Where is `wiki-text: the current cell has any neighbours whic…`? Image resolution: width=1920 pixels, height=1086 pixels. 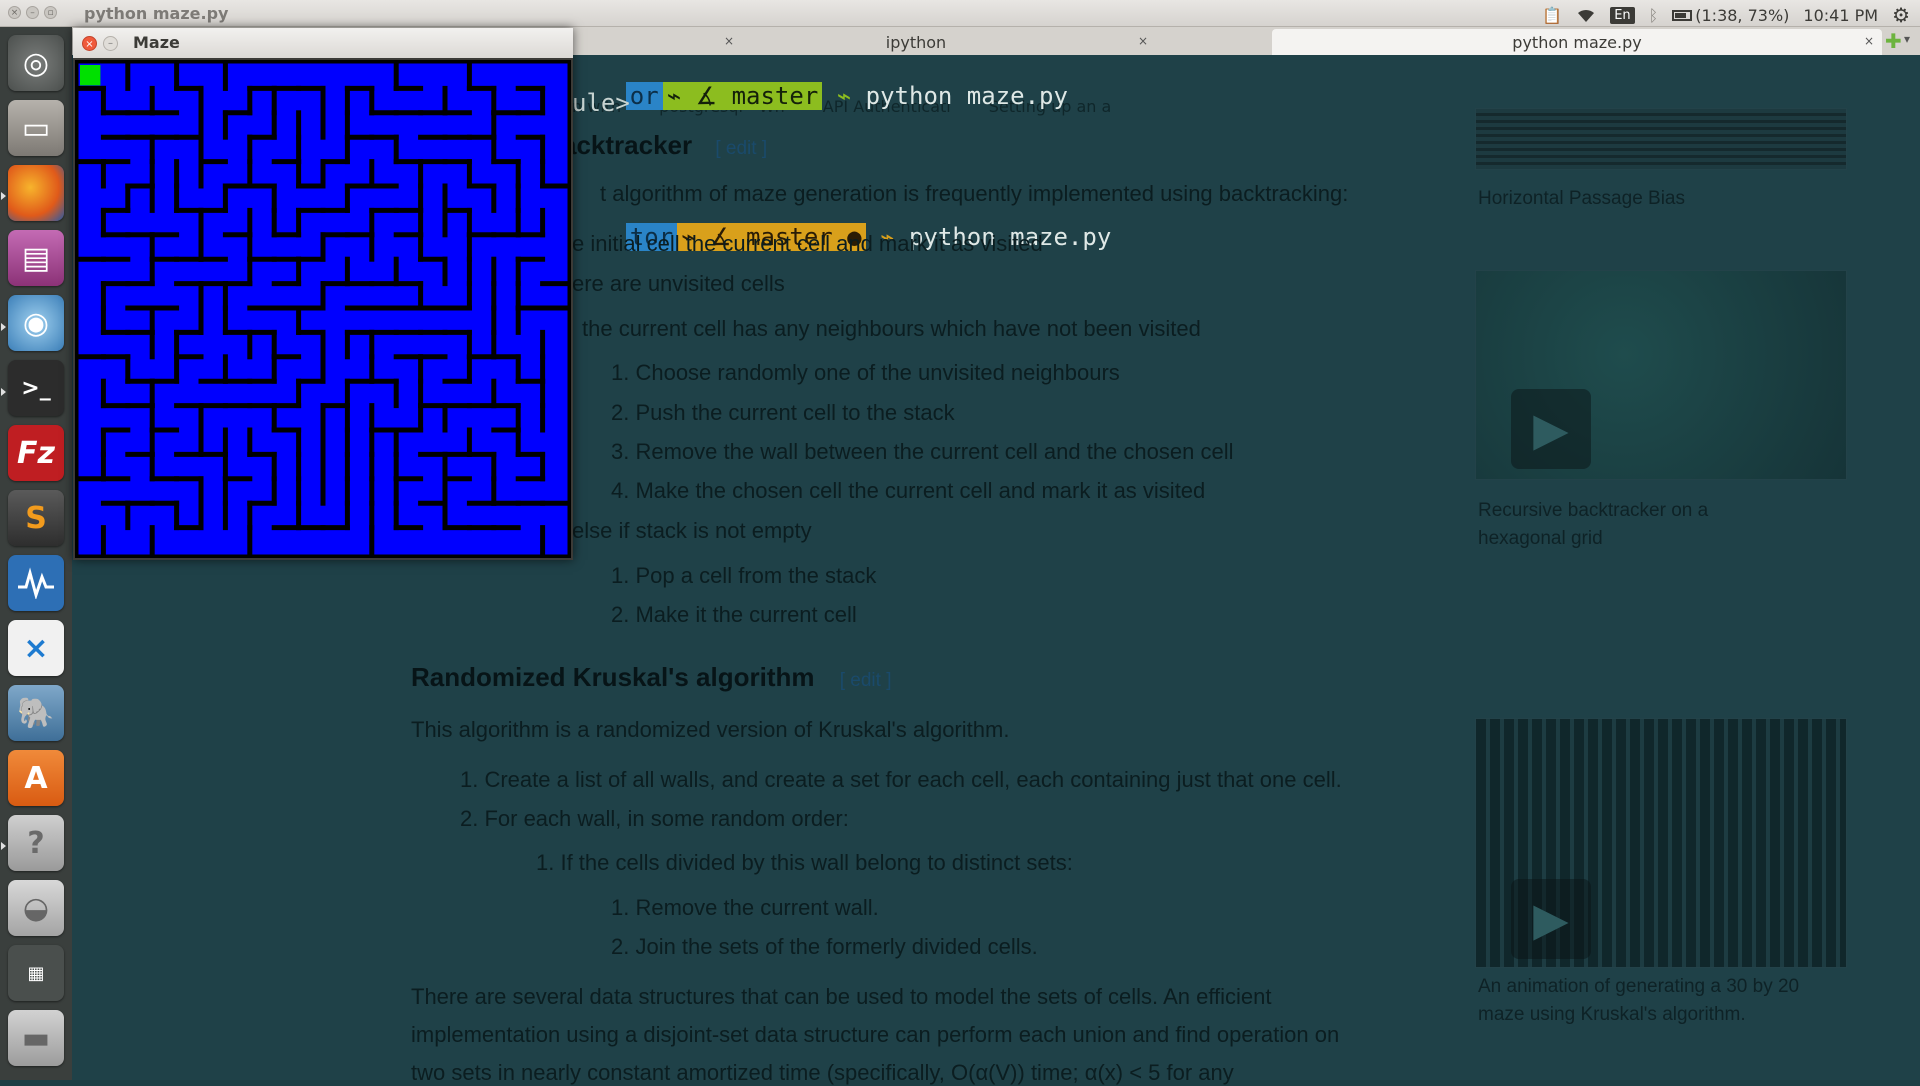 wiki-text: the current cell has any neighbours whic… is located at coordinates (891, 328).